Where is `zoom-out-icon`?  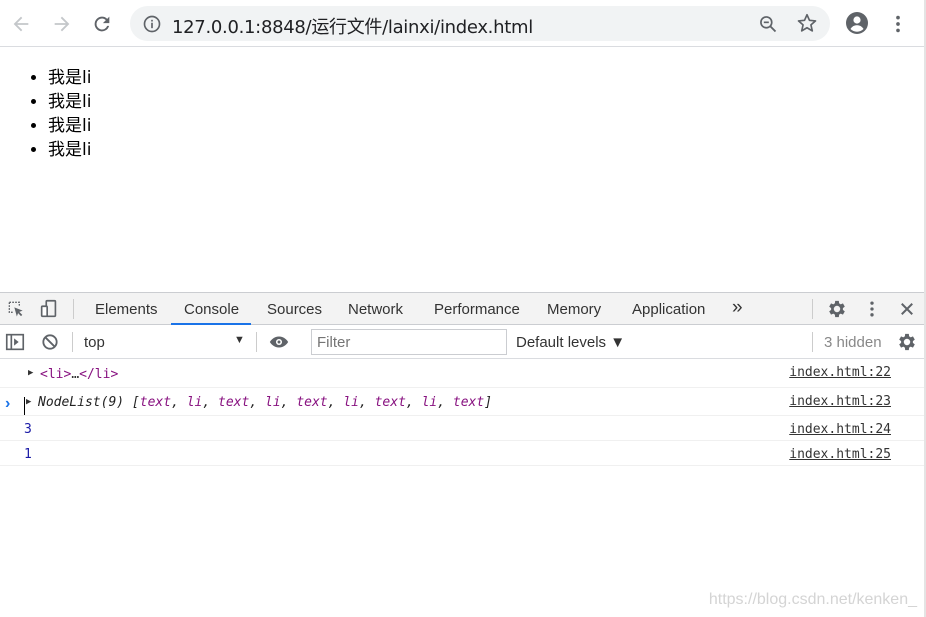 zoom-out-icon is located at coordinates (768, 24).